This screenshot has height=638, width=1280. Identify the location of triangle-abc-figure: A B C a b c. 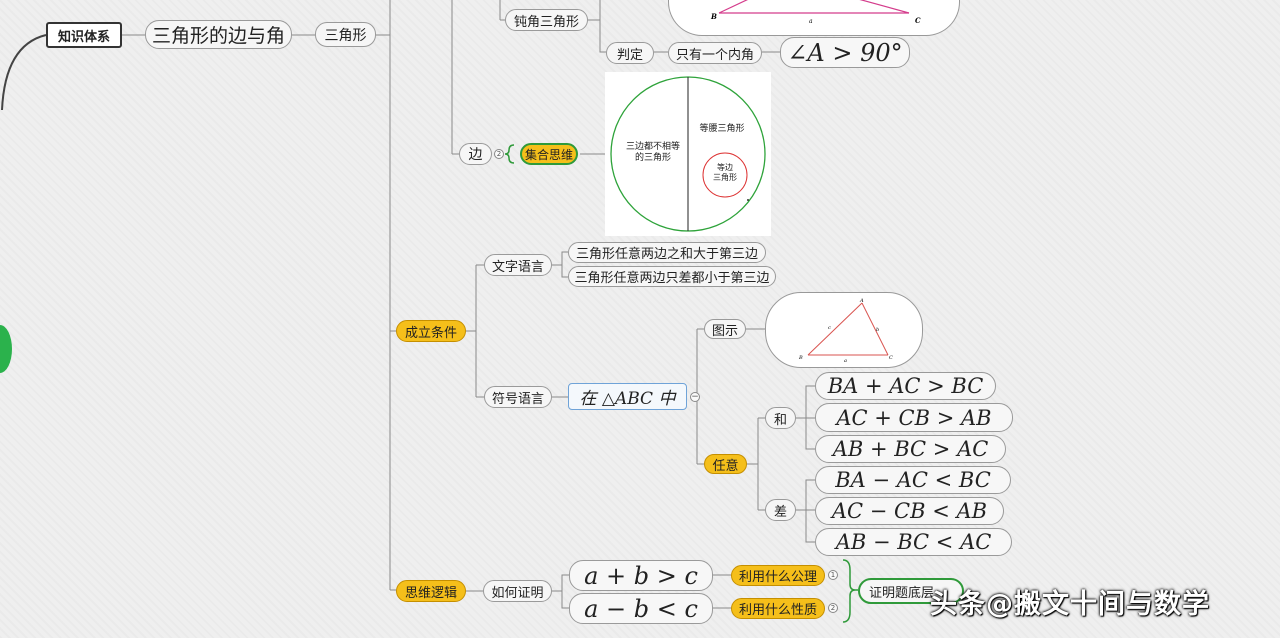
(844, 330).